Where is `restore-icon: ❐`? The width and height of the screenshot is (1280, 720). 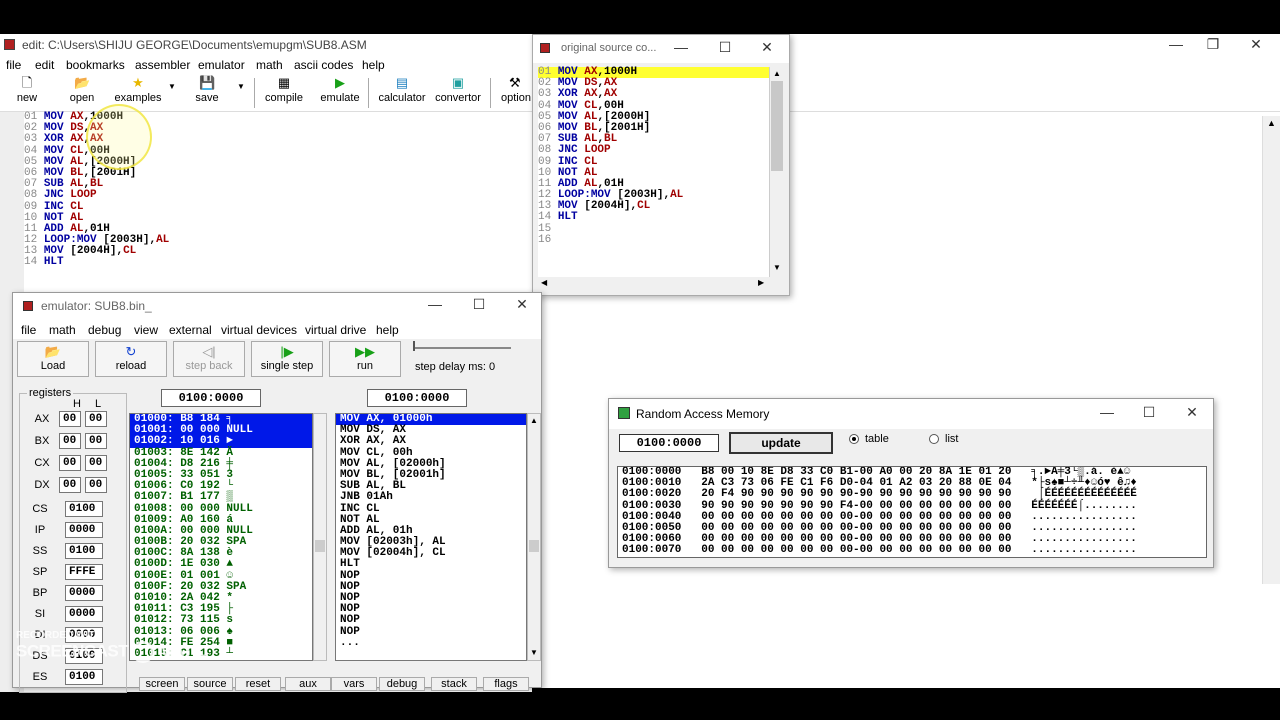
restore-icon: ❐ is located at coordinates (1213, 44).